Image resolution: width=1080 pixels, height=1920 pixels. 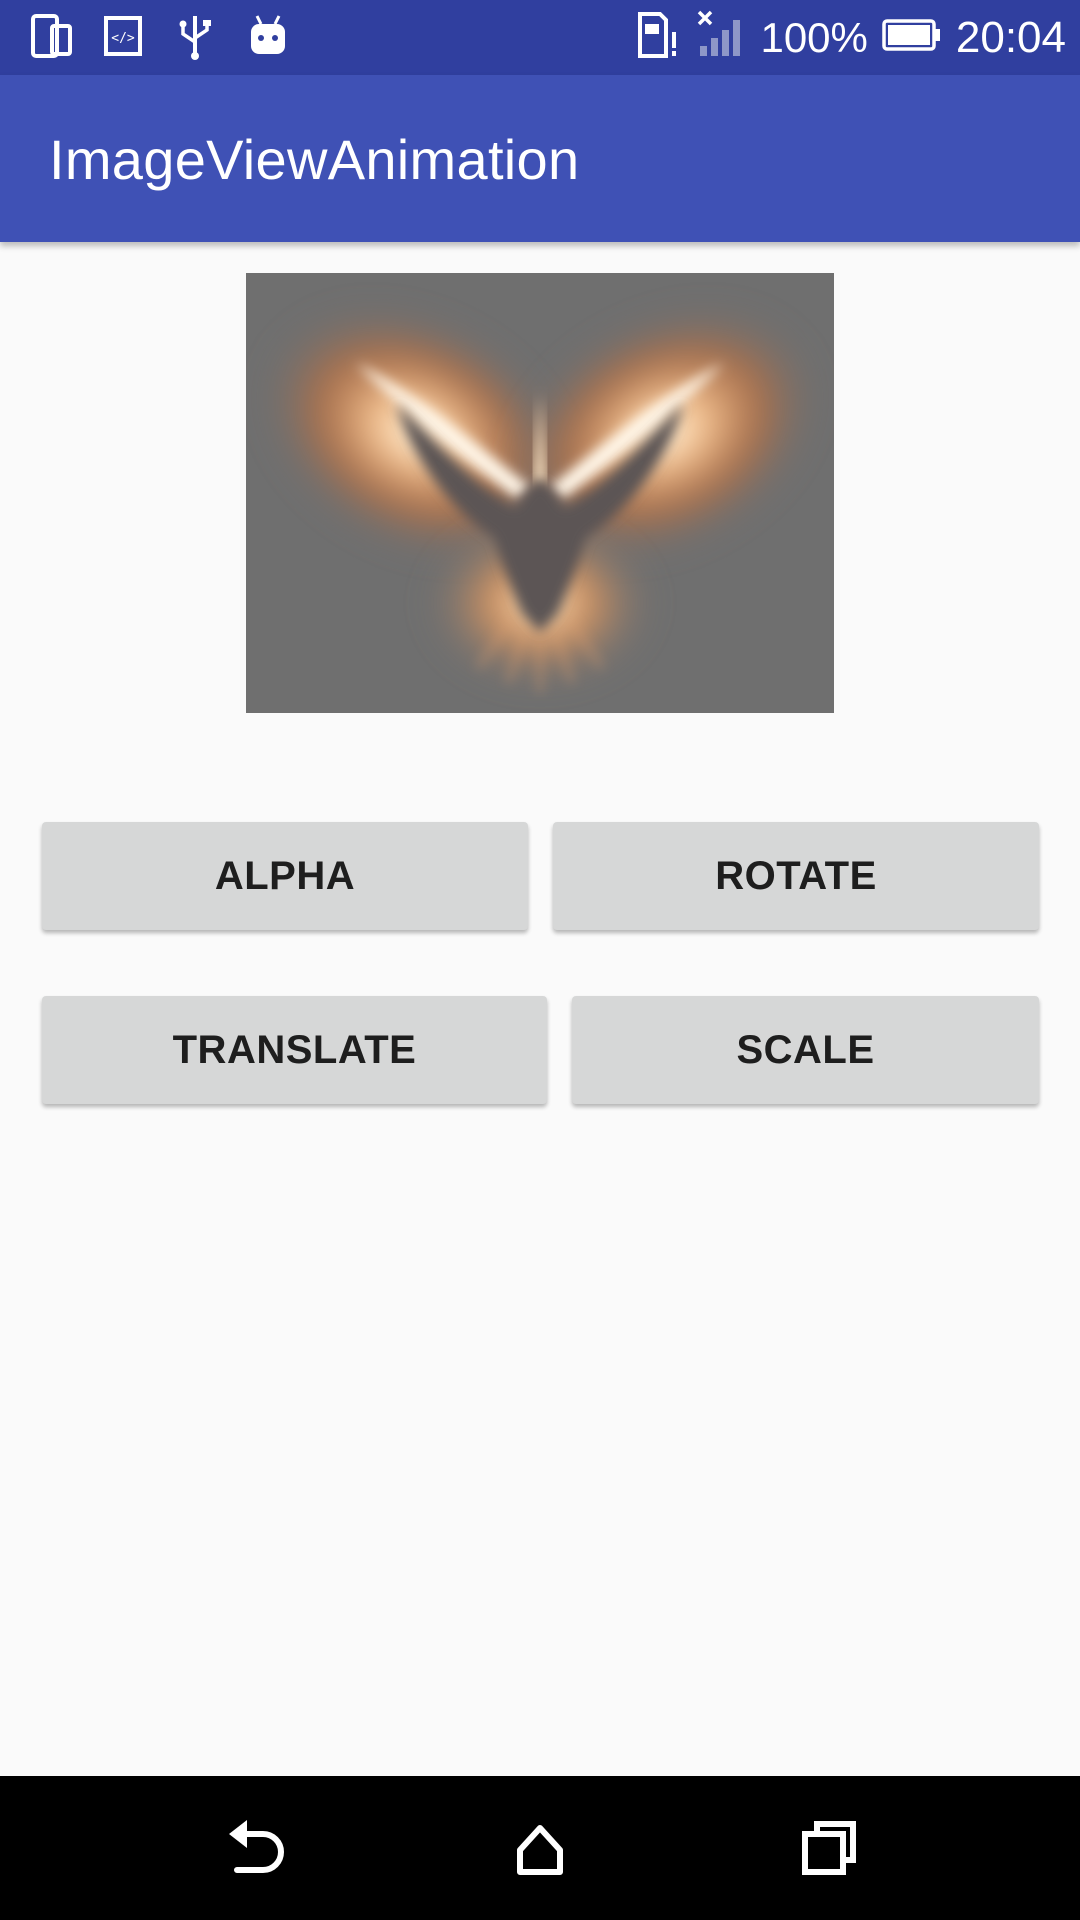 I want to click on usb-icon, so click(x=195, y=39).